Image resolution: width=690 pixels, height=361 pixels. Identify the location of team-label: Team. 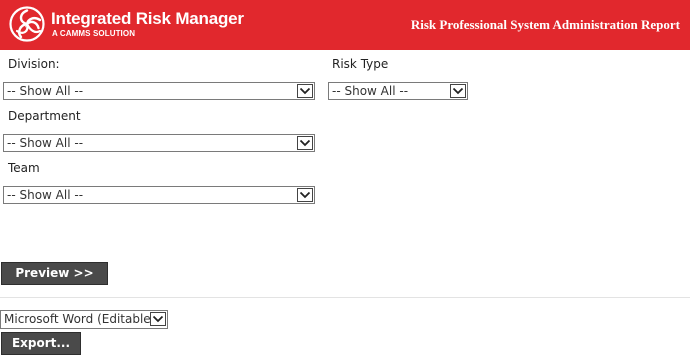
(24, 168).